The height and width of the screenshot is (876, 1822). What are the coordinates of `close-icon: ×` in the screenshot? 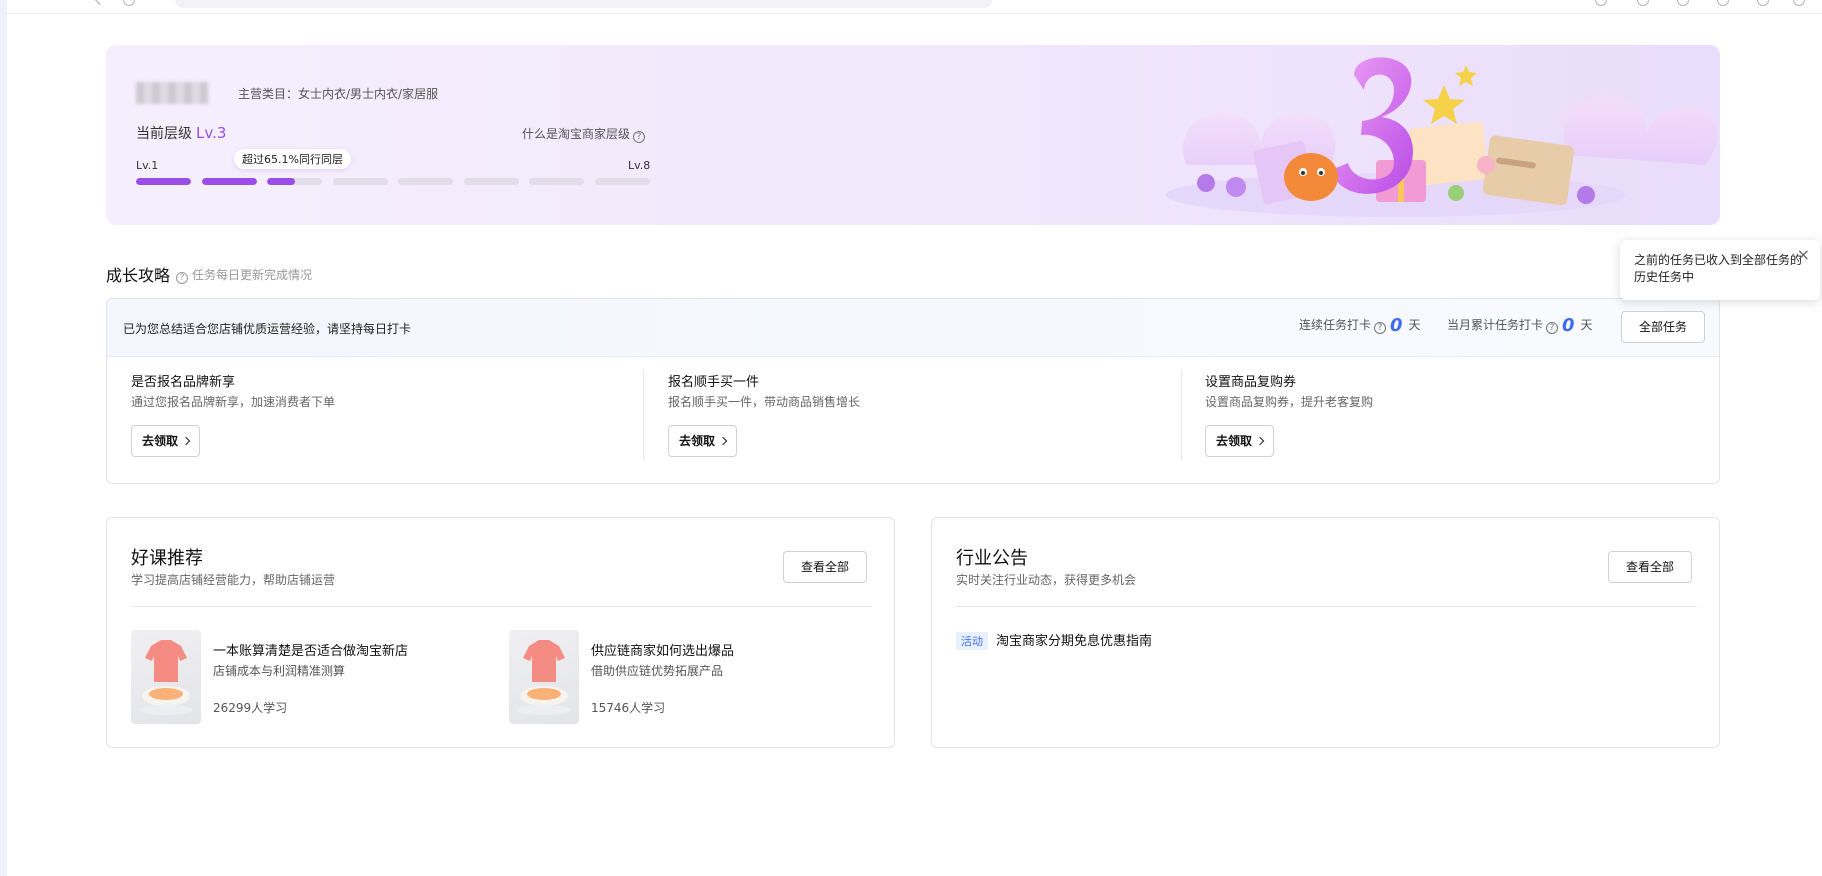 It's located at (1803, 254).